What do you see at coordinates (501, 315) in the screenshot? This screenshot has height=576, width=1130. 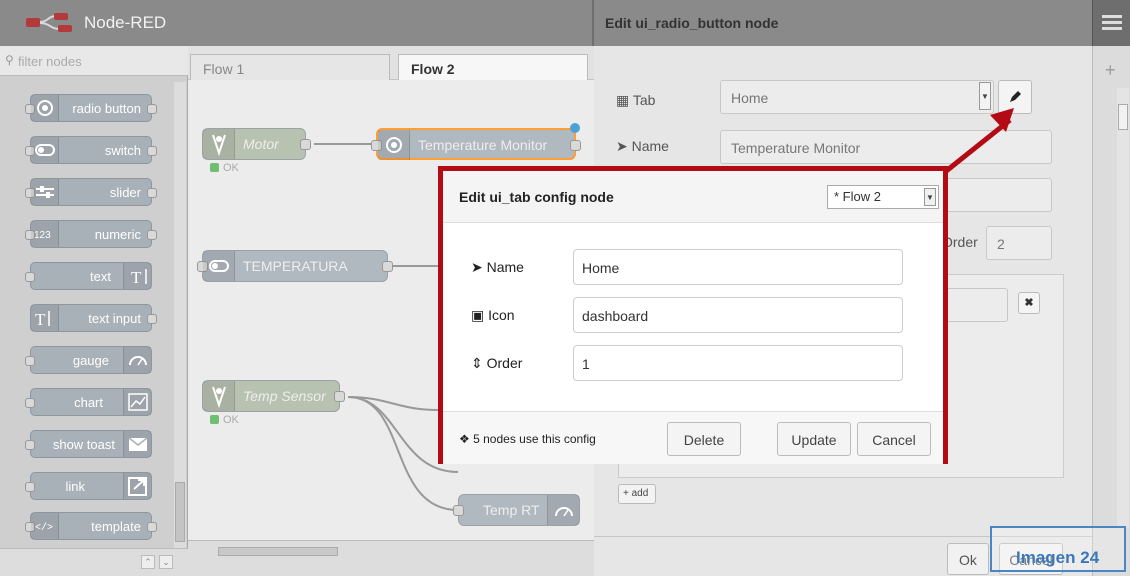 I see `dialog-icon-label-text: Icon` at bounding box center [501, 315].